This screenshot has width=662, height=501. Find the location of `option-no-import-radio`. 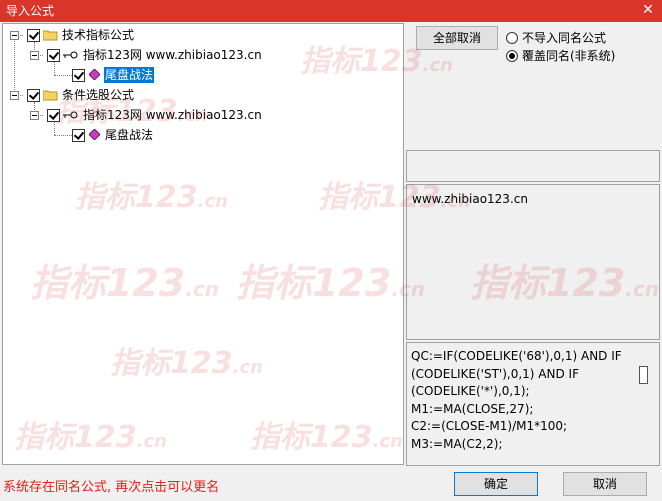

option-no-import-radio is located at coordinates (512, 38).